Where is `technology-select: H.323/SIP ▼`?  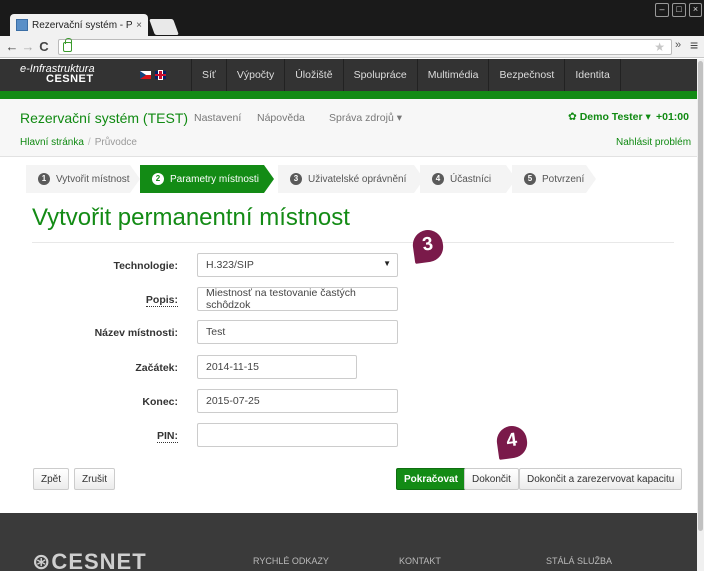 technology-select: H.323/SIP ▼ is located at coordinates (297, 265).